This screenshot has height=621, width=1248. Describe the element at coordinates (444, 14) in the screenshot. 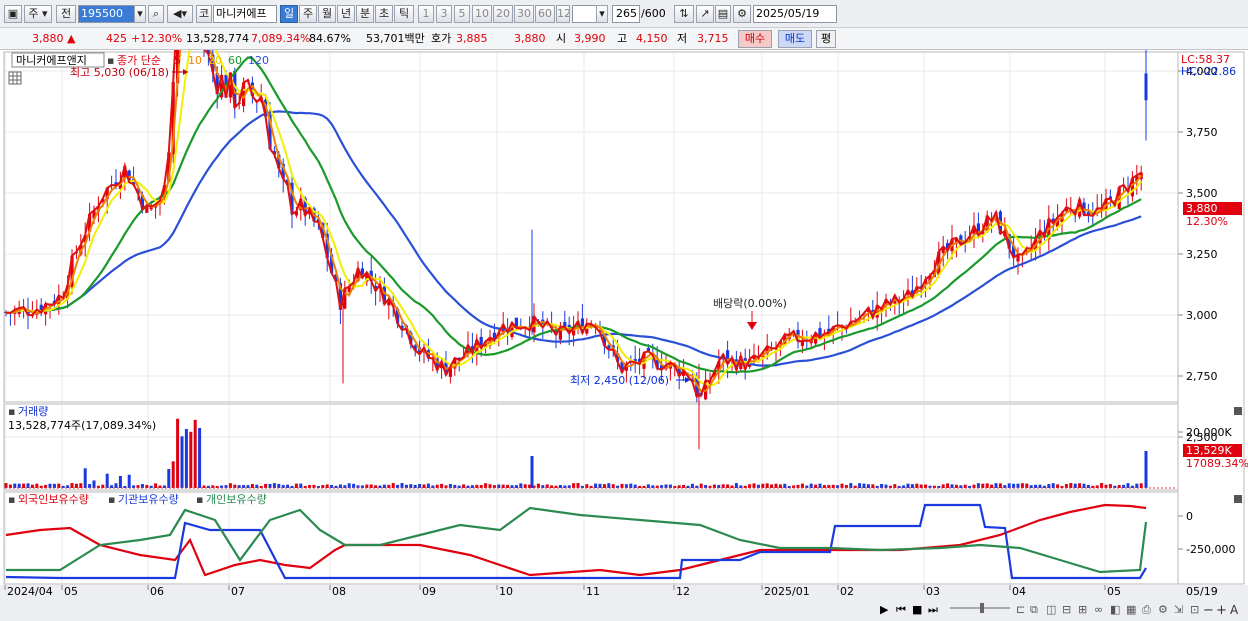

I see `interval-3-button: 3` at that location.